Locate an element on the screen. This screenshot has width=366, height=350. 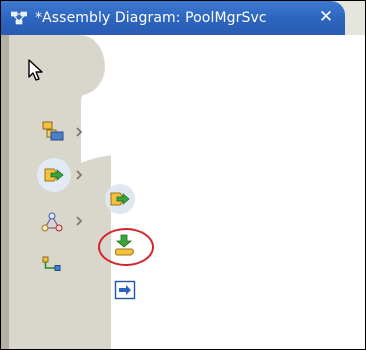
wire-connection-icon is located at coordinates (52, 265).